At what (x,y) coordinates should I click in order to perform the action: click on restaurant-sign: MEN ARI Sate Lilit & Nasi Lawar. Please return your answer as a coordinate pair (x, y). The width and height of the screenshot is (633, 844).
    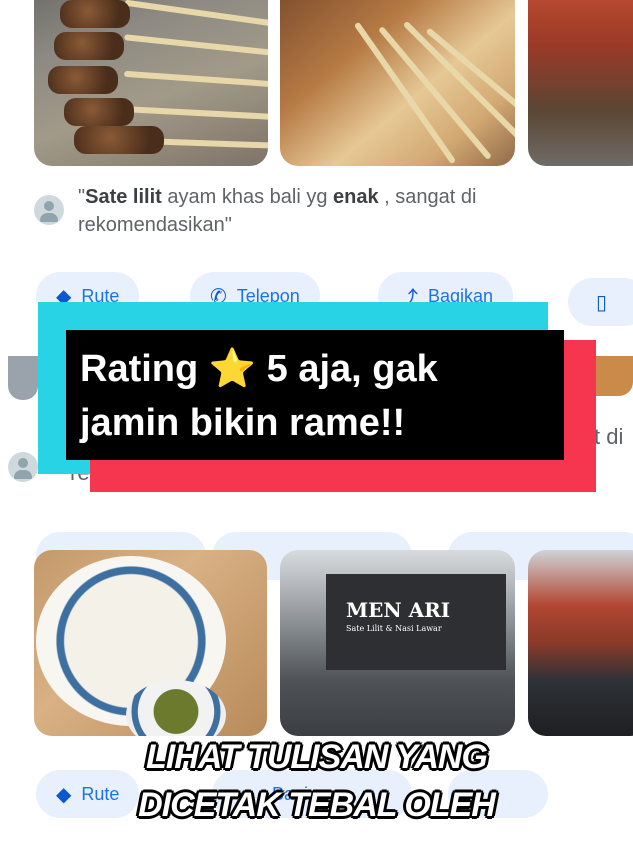
    Looking at the image, I should click on (416, 622).